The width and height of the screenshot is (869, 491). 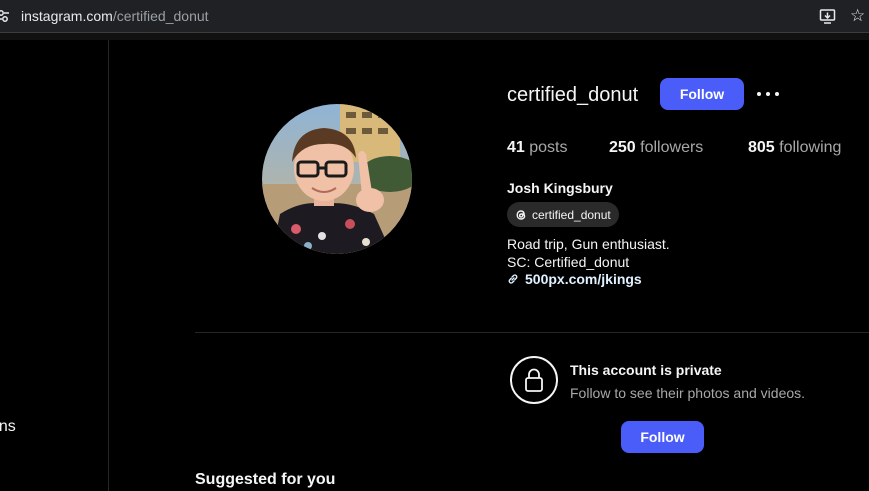 What do you see at coordinates (768, 94) in the screenshot?
I see `more-options-icon` at bounding box center [768, 94].